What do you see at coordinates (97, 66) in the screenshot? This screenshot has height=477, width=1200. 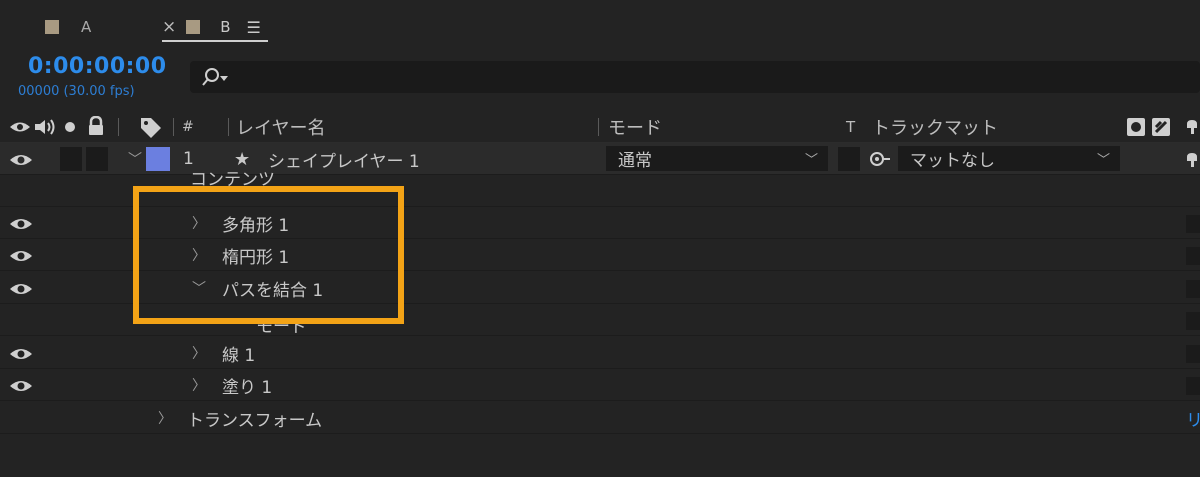 I see `current-time-display: 0:00:00:00` at bounding box center [97, 66].